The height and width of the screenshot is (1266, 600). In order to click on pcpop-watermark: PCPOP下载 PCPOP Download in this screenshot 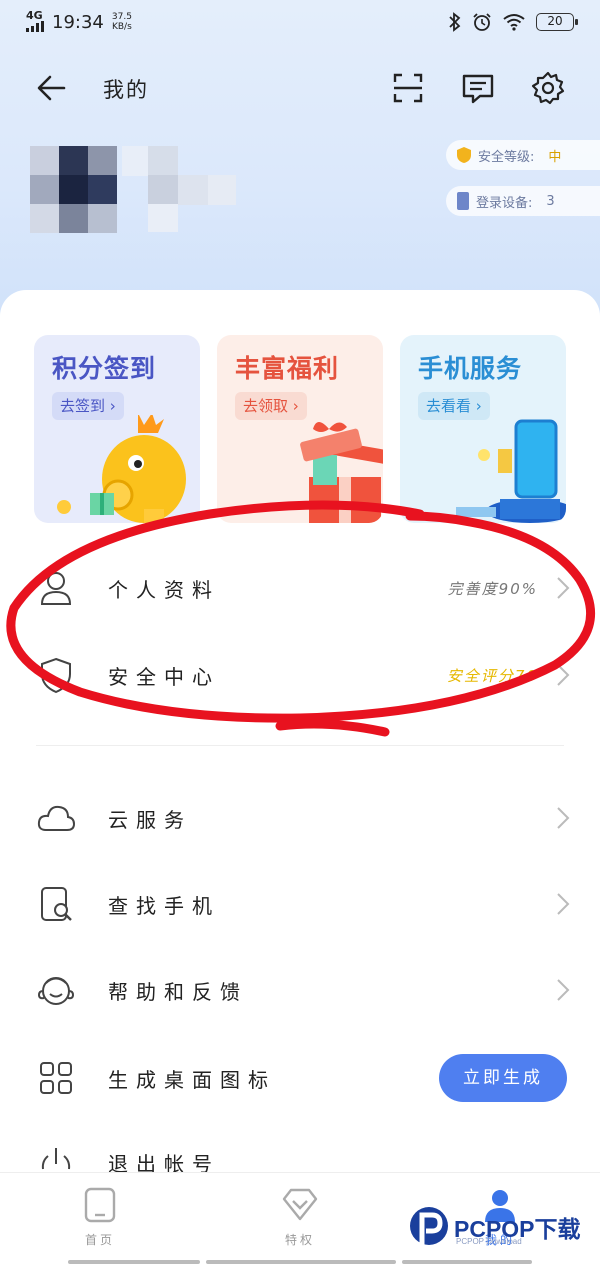, I will do `click(504, 1229)`.